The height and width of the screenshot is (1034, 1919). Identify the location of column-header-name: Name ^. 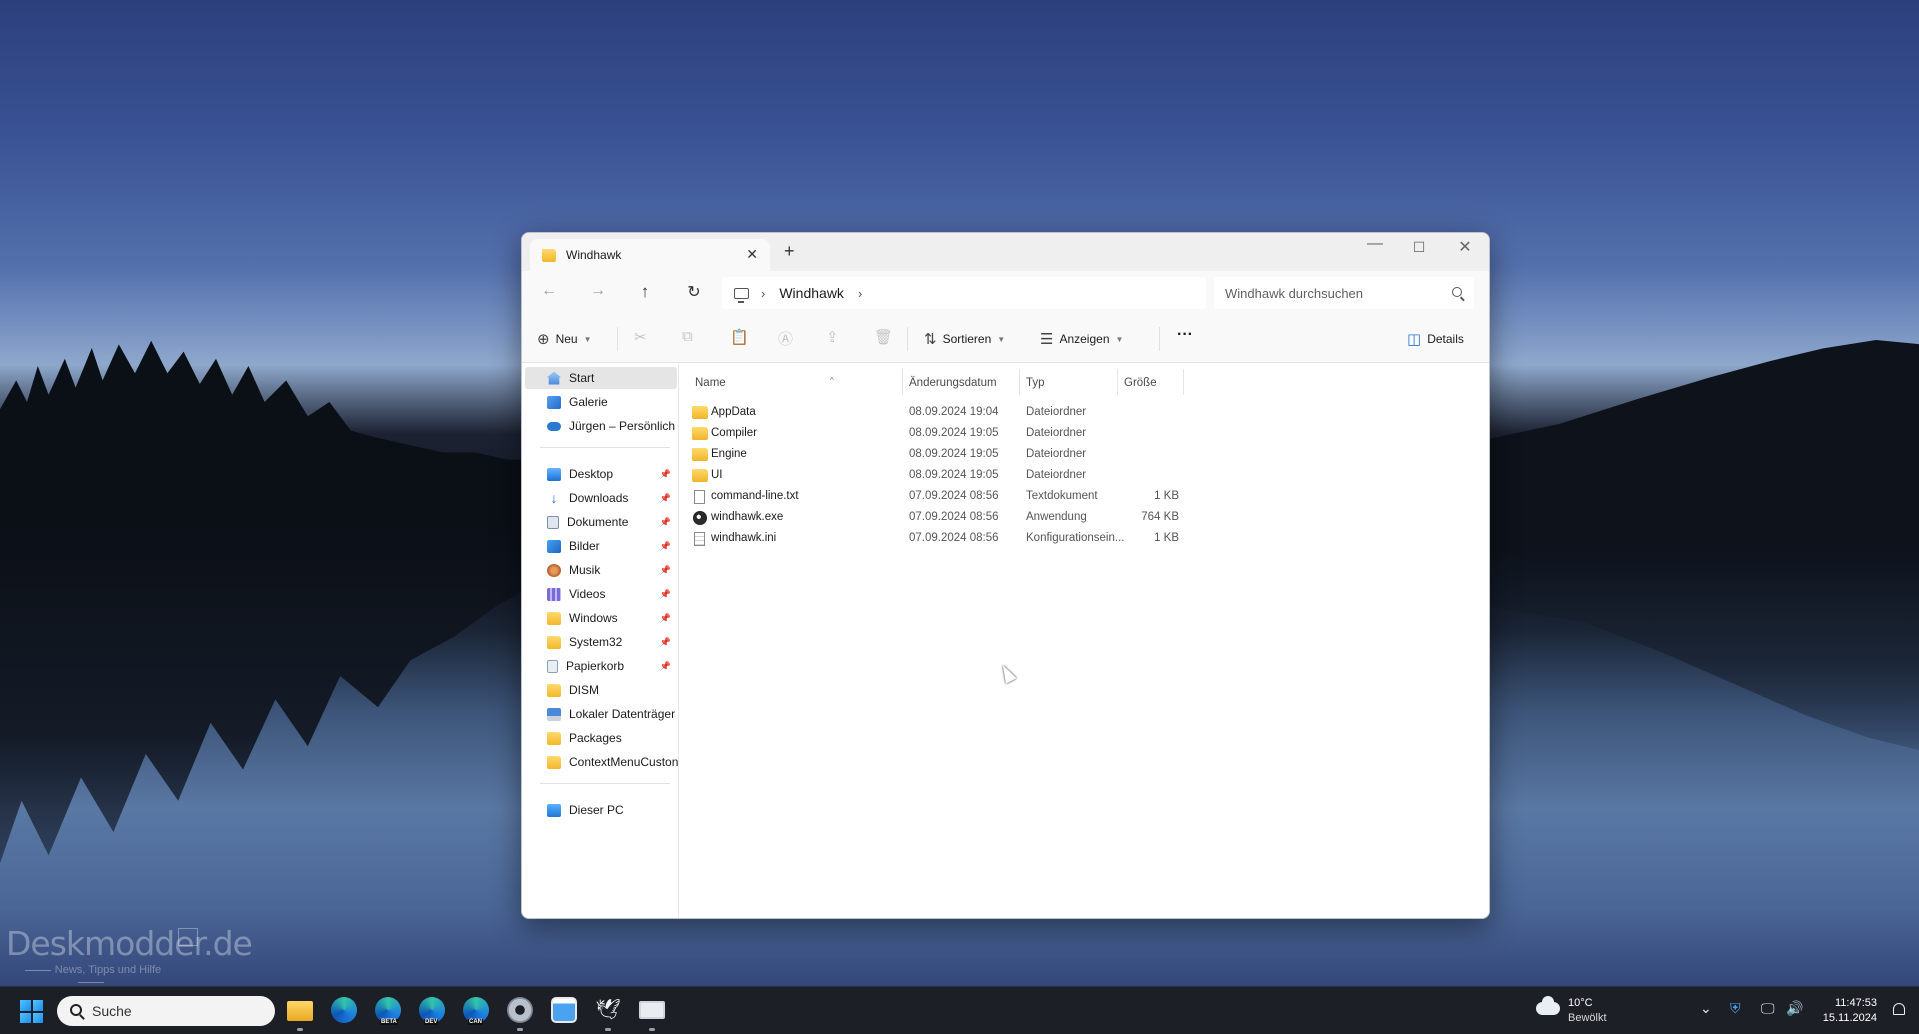
(764, 383).